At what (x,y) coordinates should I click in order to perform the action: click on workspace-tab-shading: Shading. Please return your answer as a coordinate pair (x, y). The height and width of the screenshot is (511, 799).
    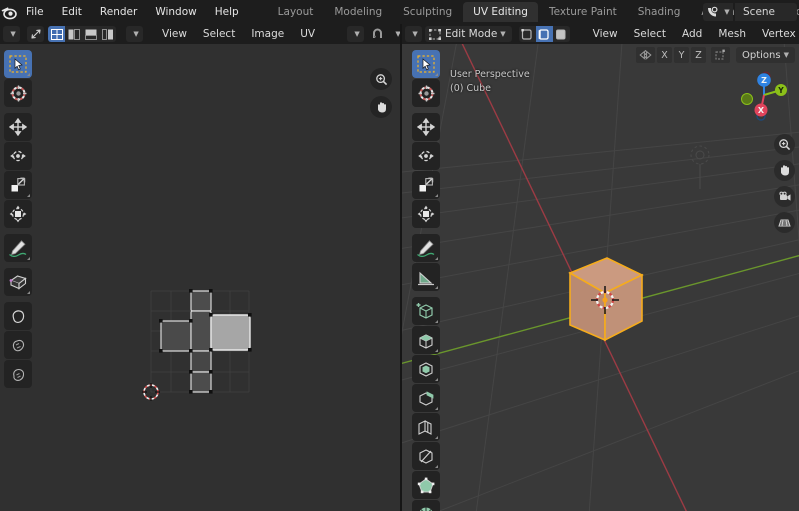
    Looking at the image, I should click on (659, 12).